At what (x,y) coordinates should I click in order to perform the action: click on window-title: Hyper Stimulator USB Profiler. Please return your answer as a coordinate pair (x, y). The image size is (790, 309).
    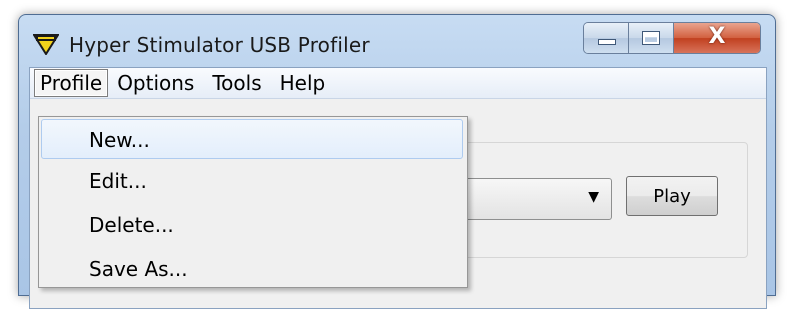
    Looking at the image, I should click on (219, 45).